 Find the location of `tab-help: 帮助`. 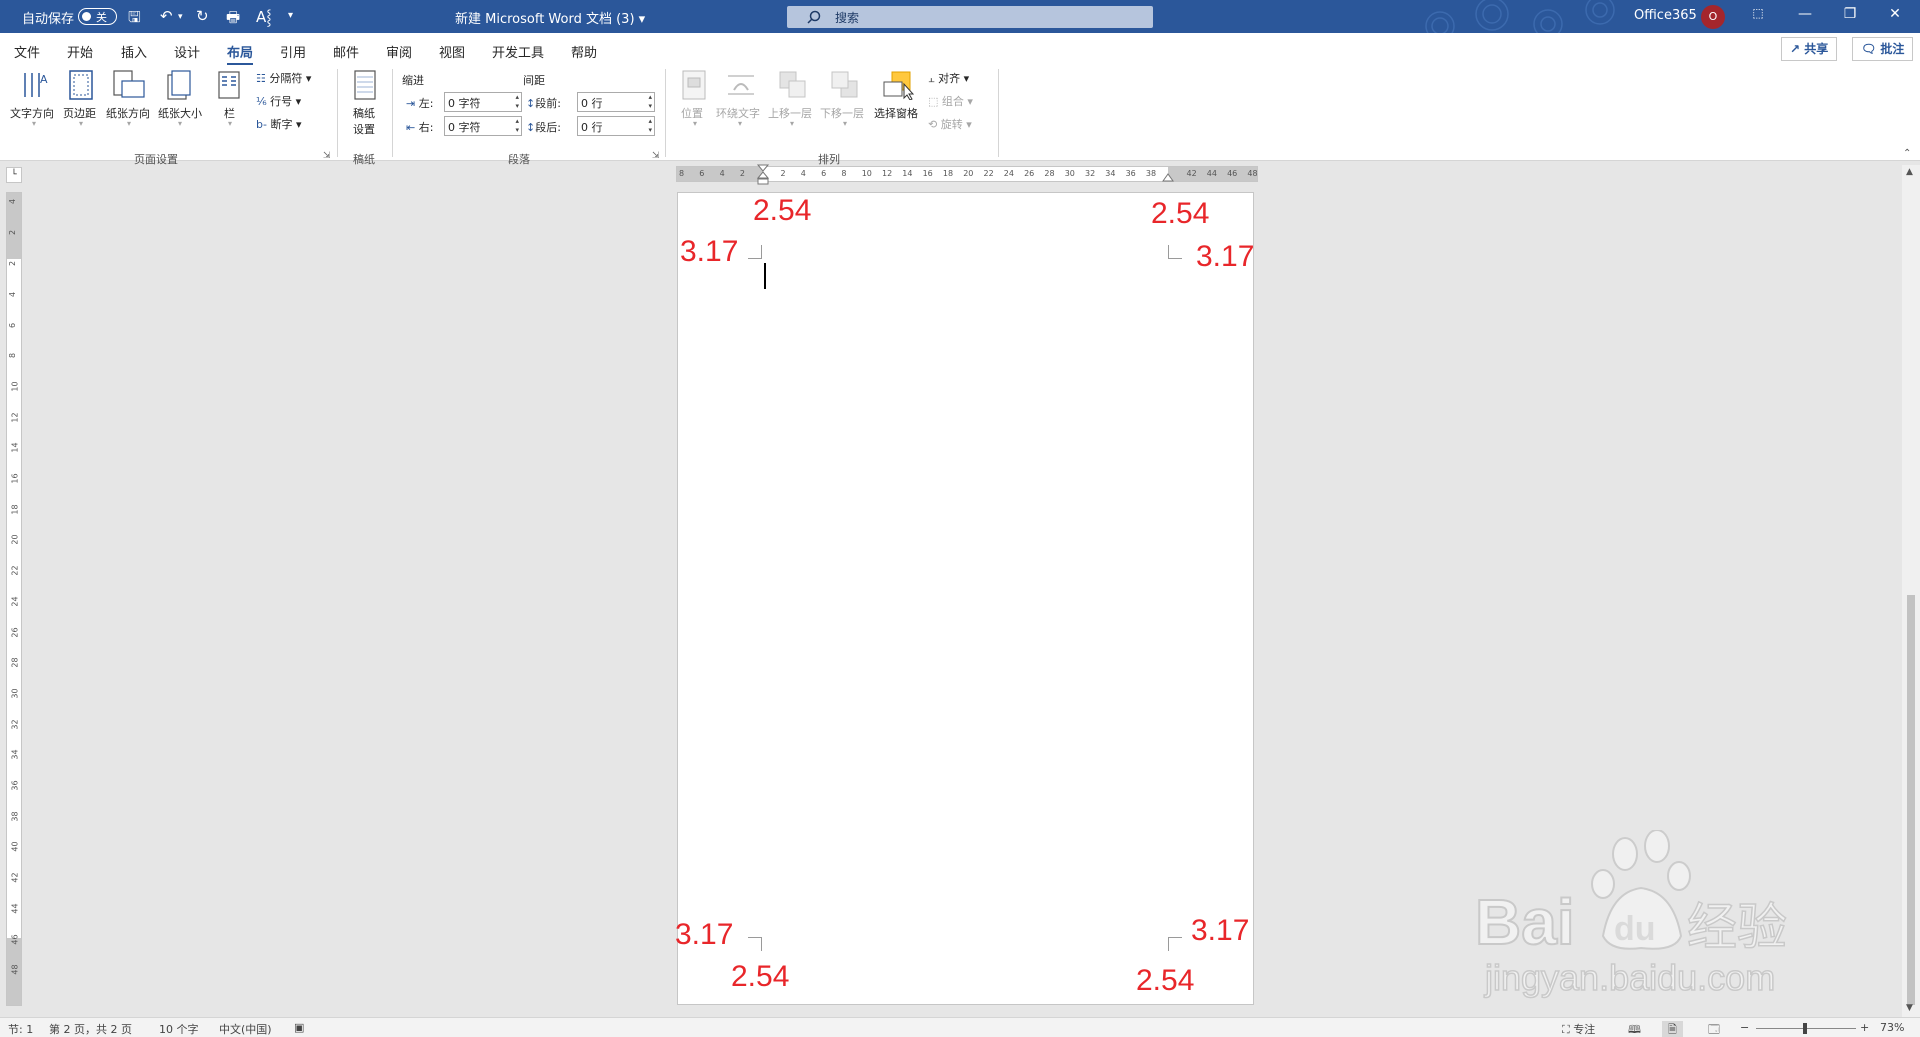

tab-help: 帮助 is located at coordinates (584, 51).